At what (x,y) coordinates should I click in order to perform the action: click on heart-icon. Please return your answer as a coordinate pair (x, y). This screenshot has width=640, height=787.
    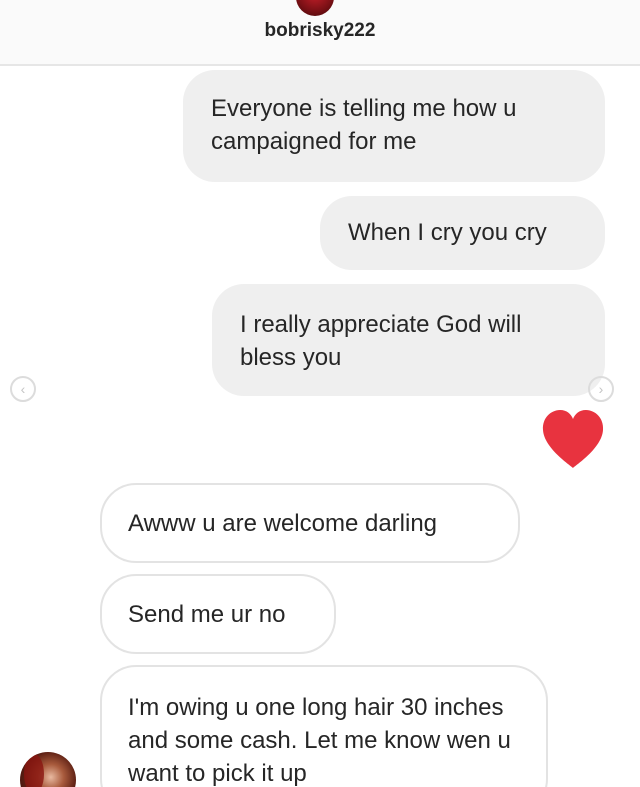
    Looking at the image, I should click on (573, 439).